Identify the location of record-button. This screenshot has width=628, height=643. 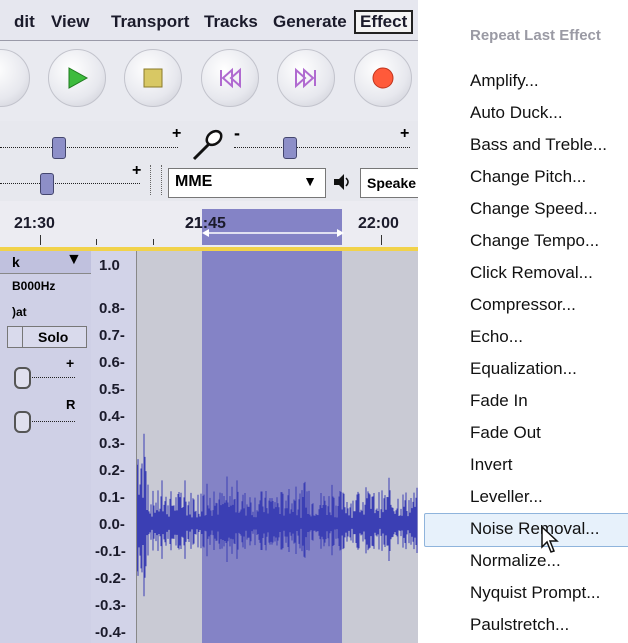
(383, 78).